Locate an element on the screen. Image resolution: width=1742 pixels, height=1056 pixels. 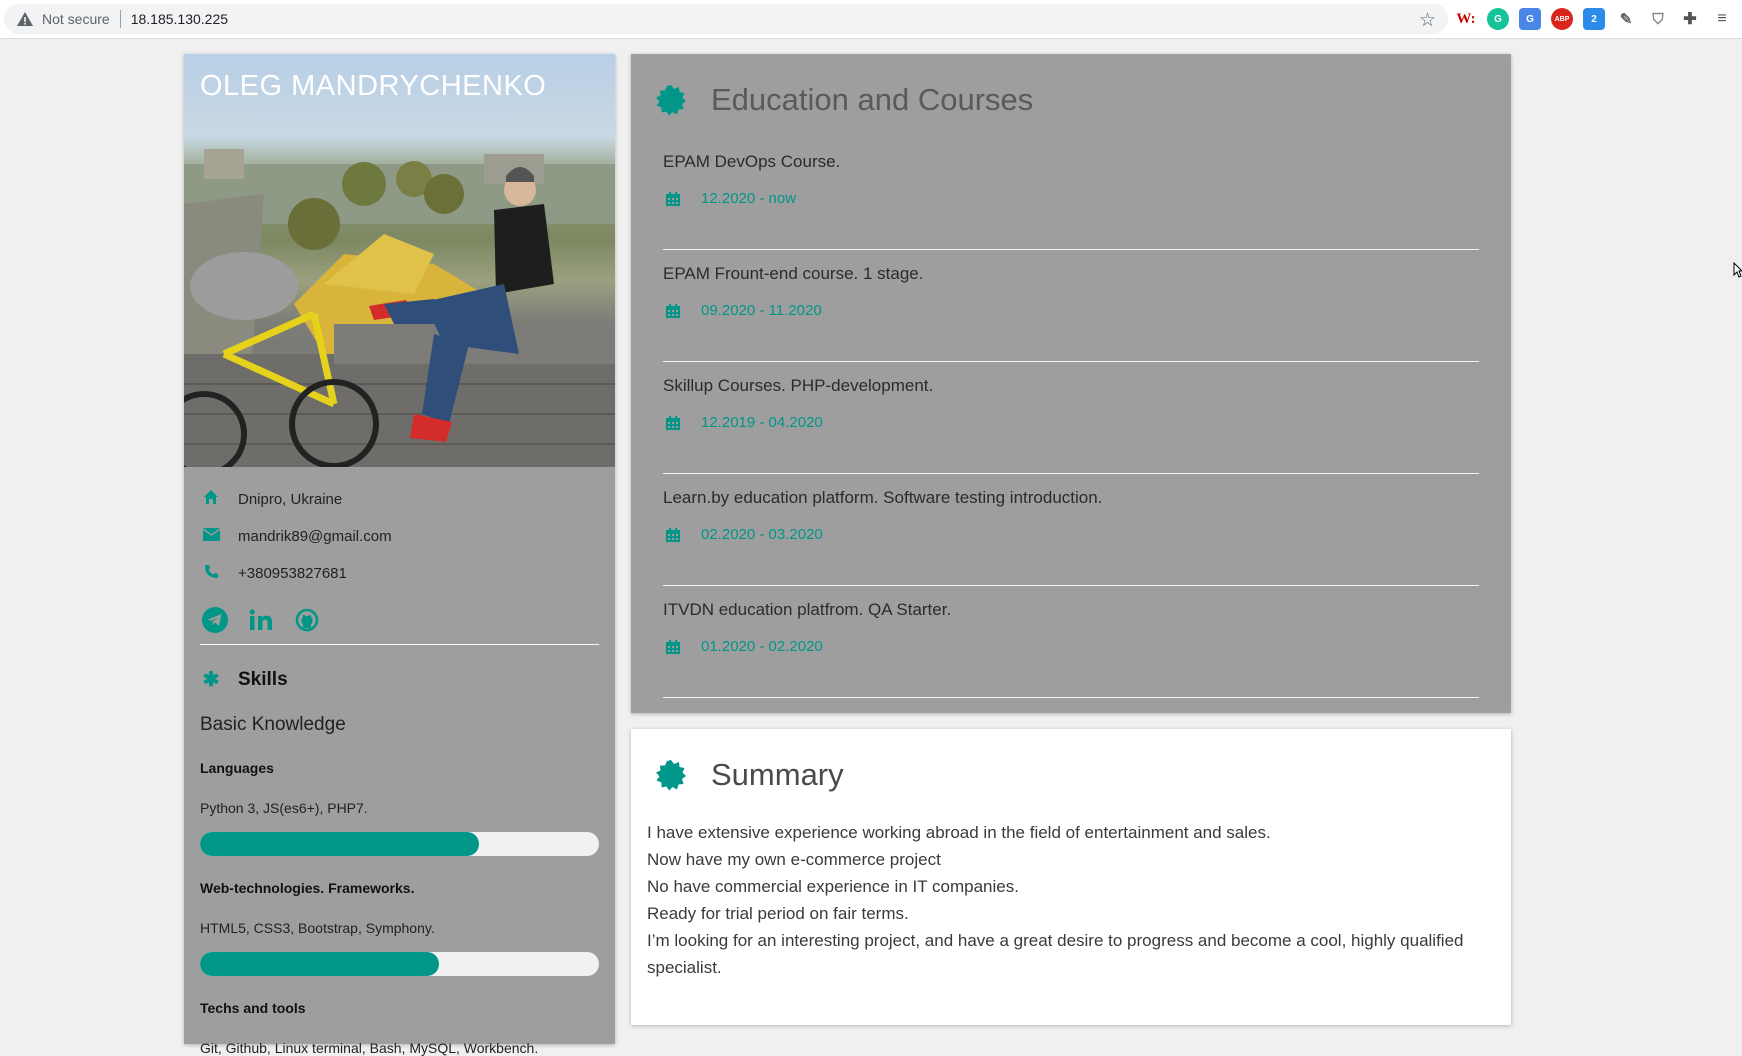
education-item: EPAM DevOps Course. 12.2020 - now is located at coordinates (1071, 194).